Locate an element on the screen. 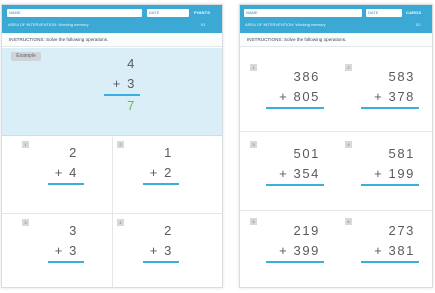 The height and width of the screenshot is (293, 435). sum-line is located at coordinates (122, 95).